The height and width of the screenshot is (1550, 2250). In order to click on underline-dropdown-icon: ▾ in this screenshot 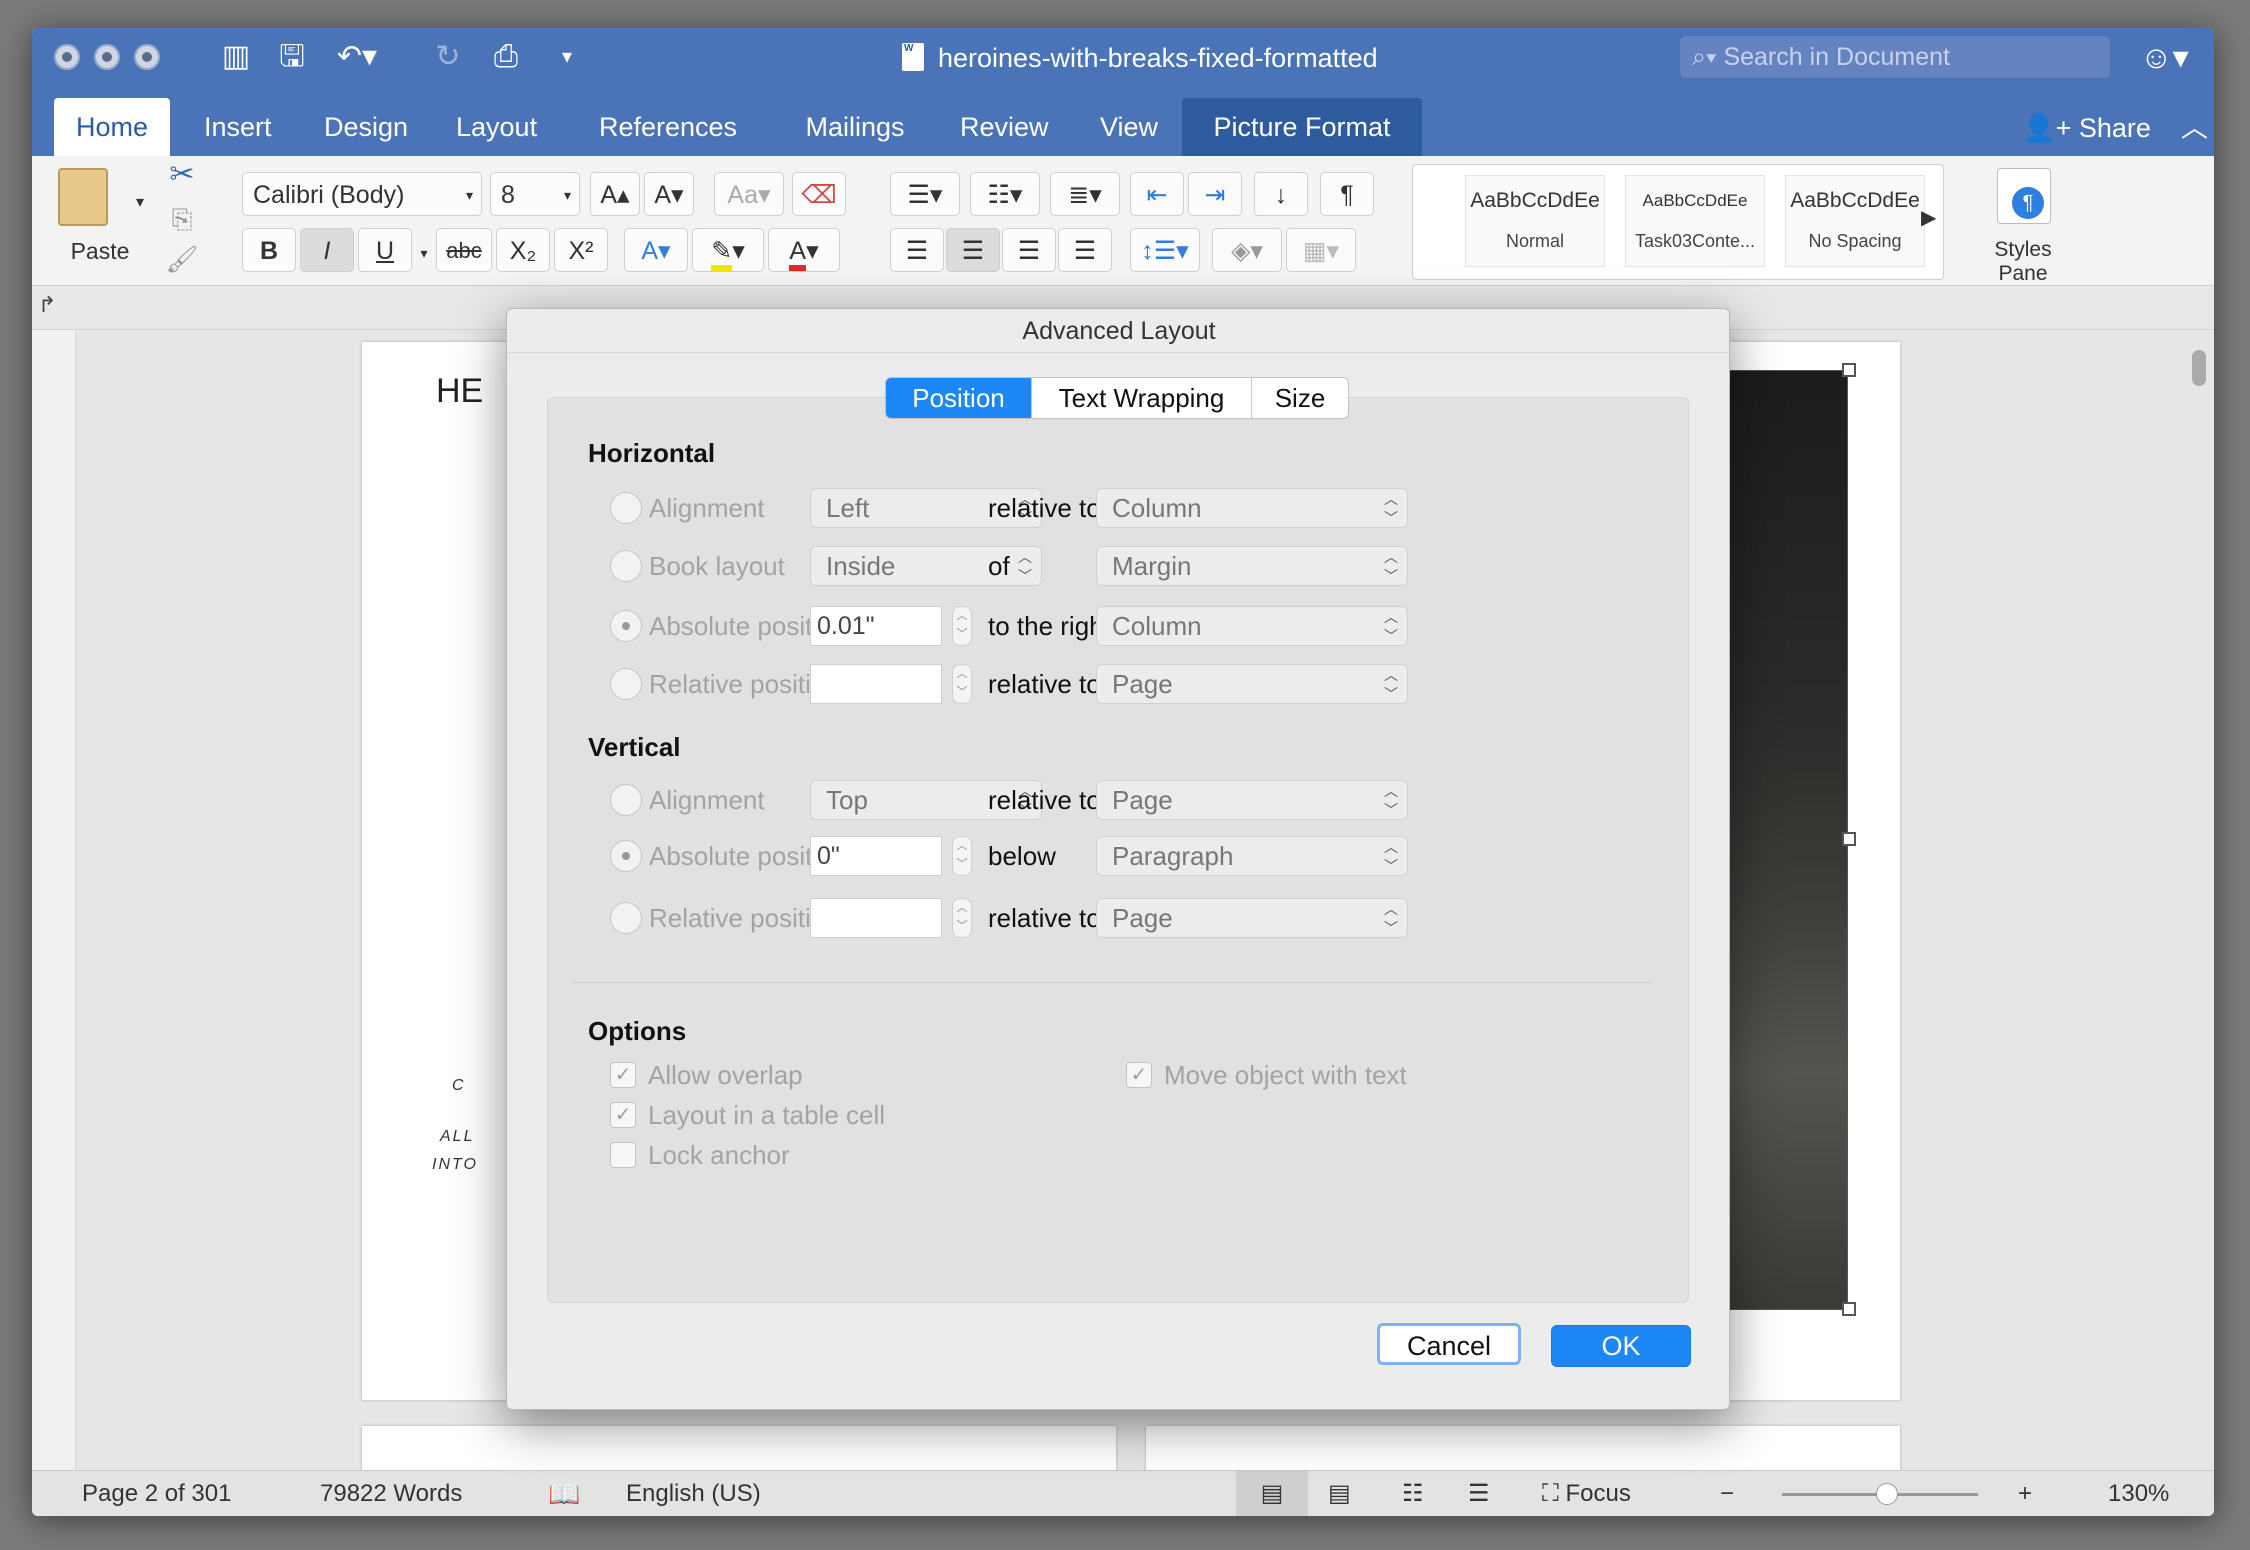, I will do `click(424, 253)`.